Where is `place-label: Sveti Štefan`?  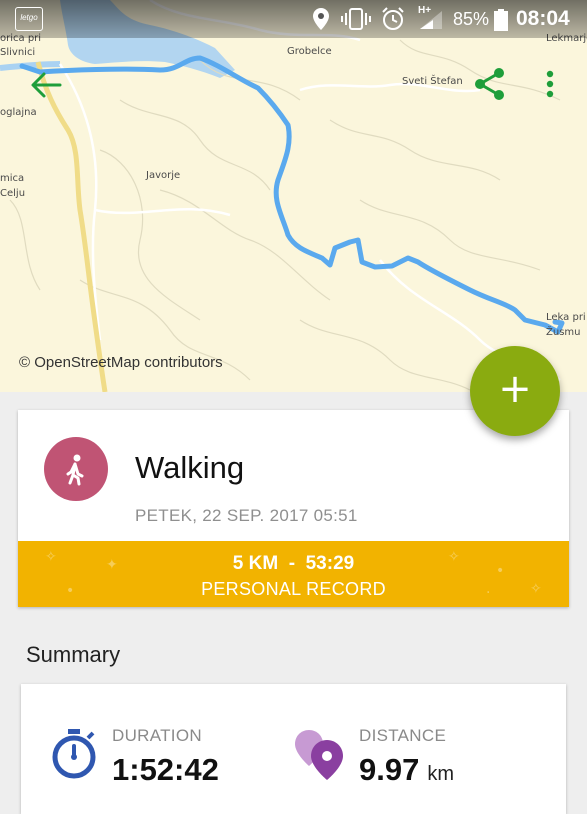 place-label: Sveti Štefan is located at coordinates (432, 81).